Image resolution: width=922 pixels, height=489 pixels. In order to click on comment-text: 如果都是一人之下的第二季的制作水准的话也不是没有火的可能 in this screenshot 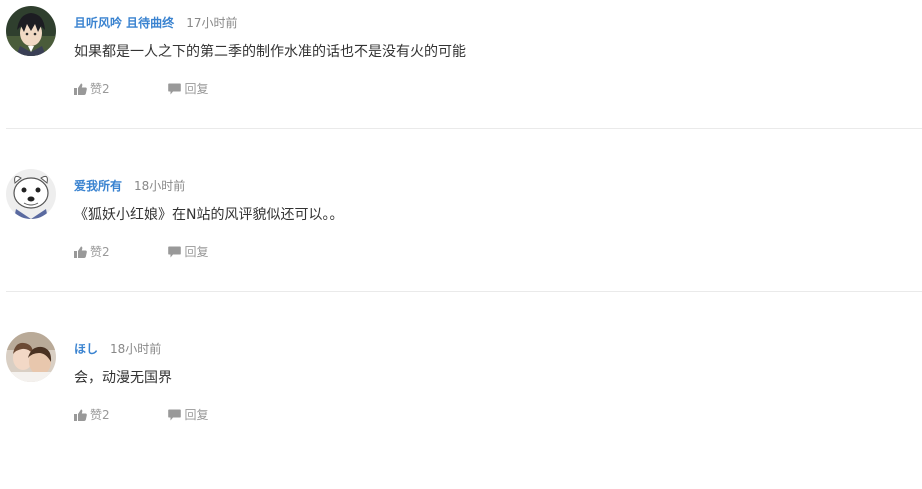, I will do `click(270, 52)`.